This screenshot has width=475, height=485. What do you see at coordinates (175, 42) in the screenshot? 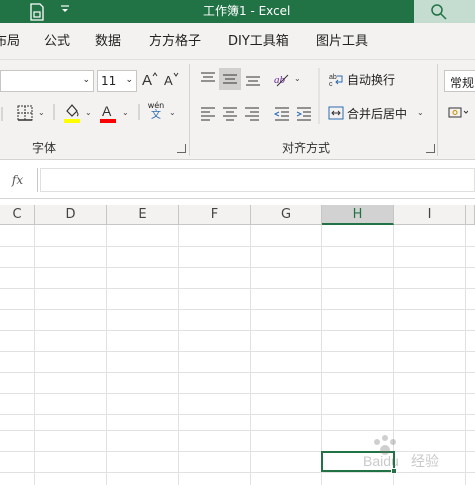
I see `tab-fangfang: 方方格子` at bounding box center [175, 42].